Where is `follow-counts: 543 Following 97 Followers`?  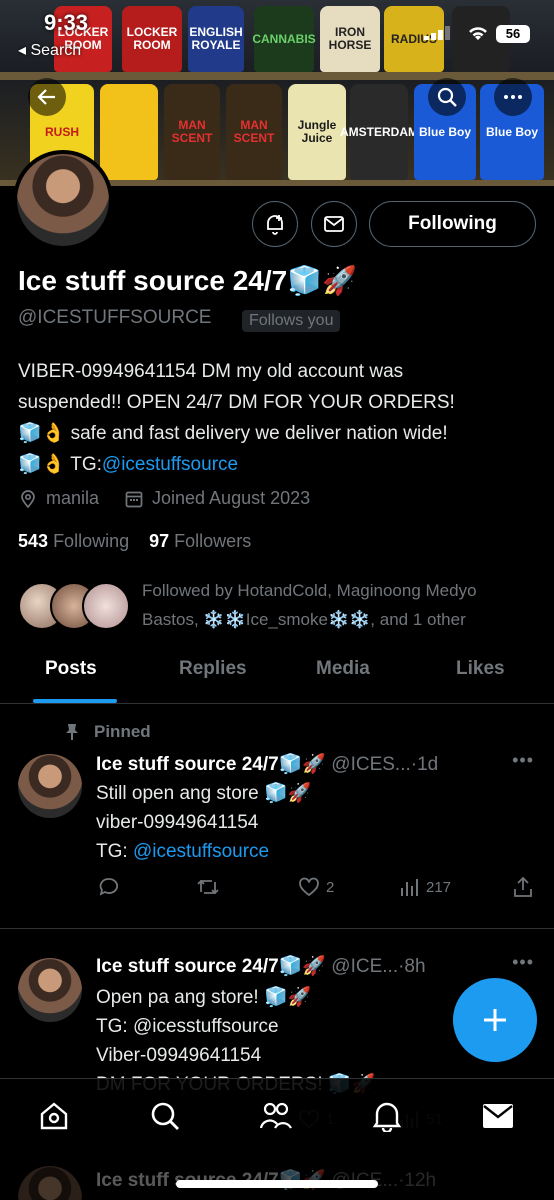
follow-counts: 543 Following 97 Followers is located at coordinates (134, 541).